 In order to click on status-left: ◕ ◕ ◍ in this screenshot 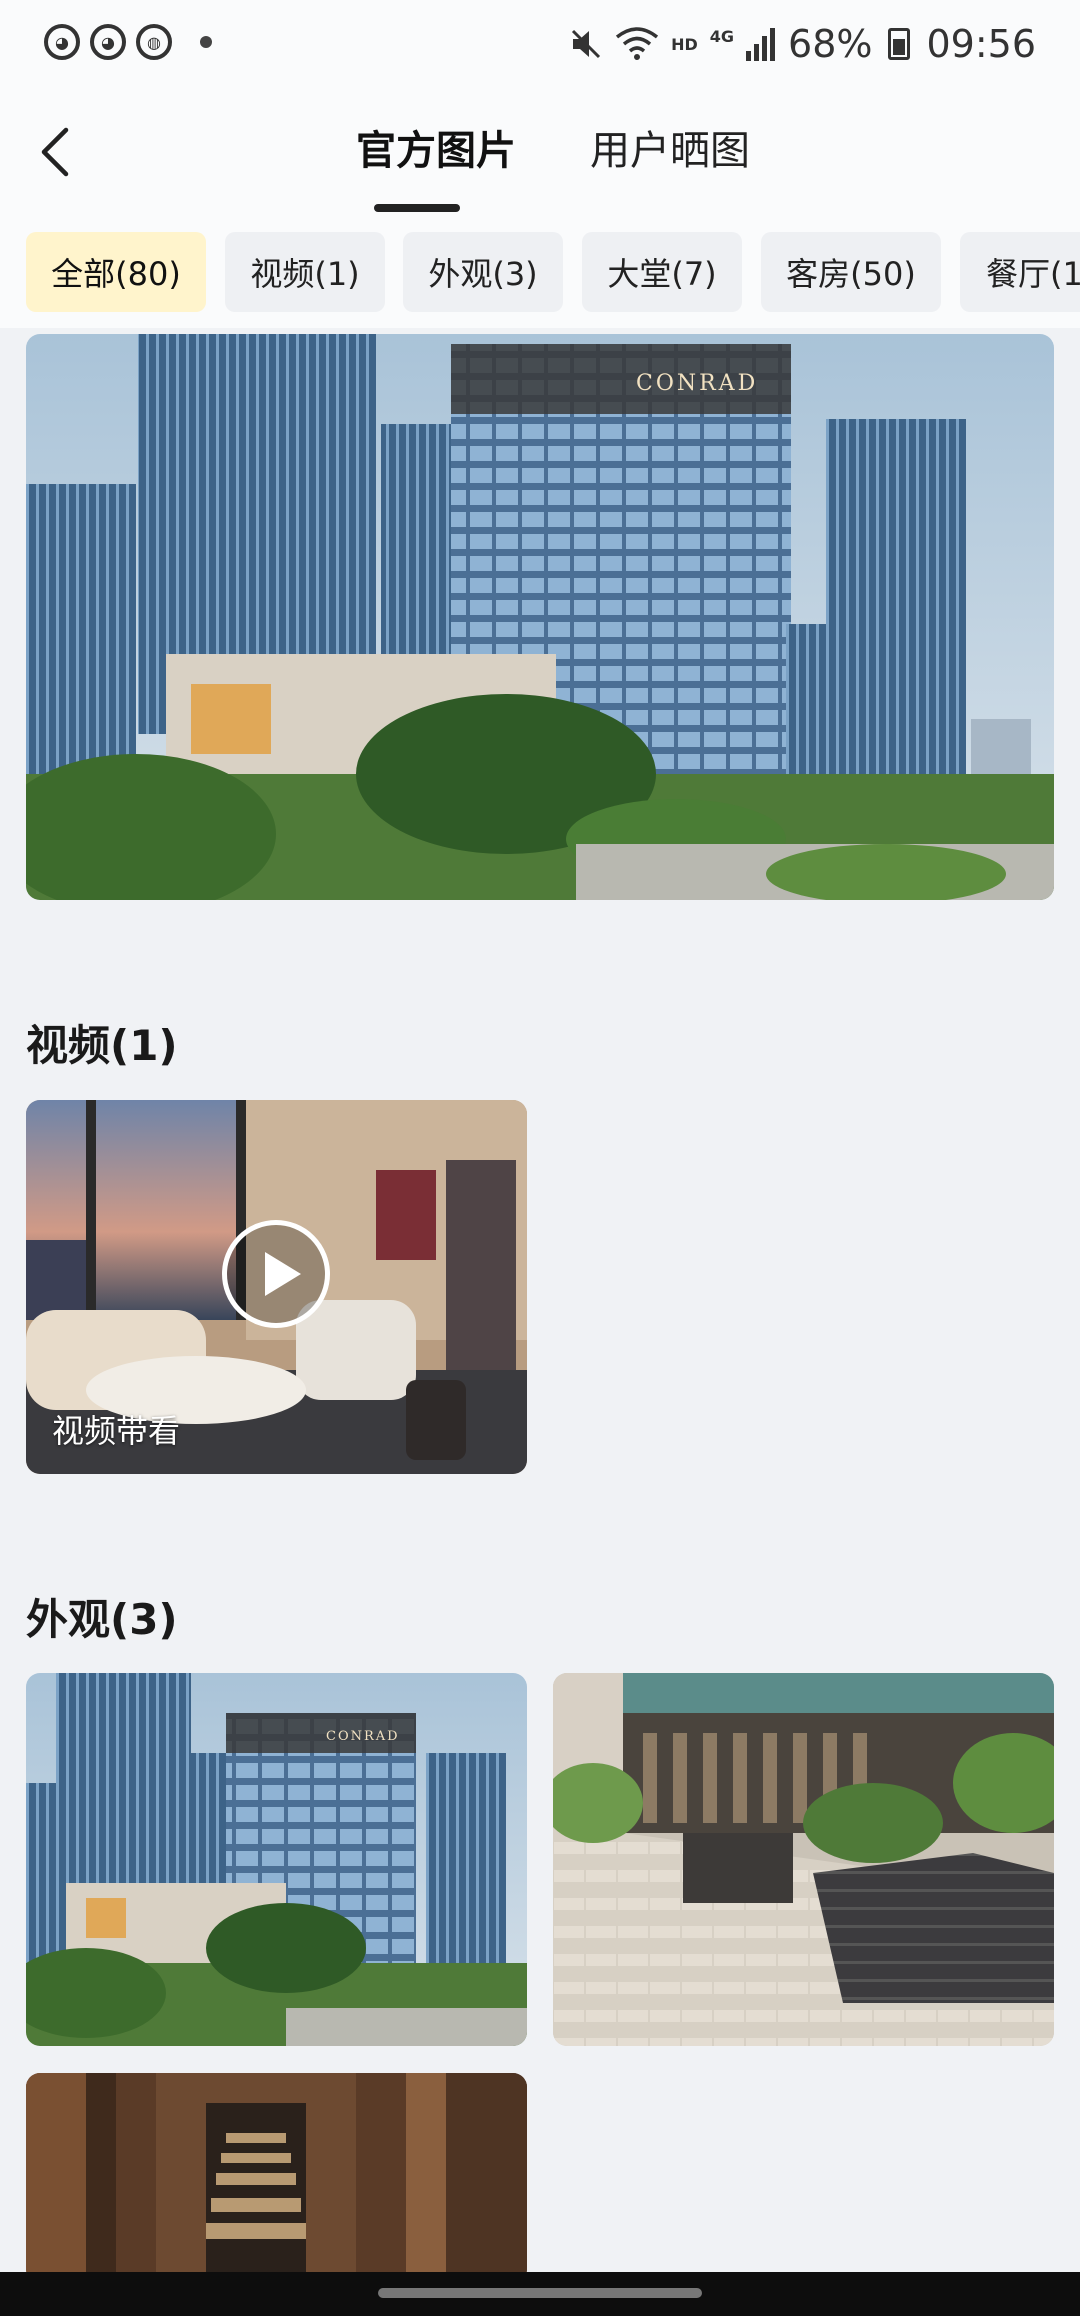, I will do `click(128, 42)`.